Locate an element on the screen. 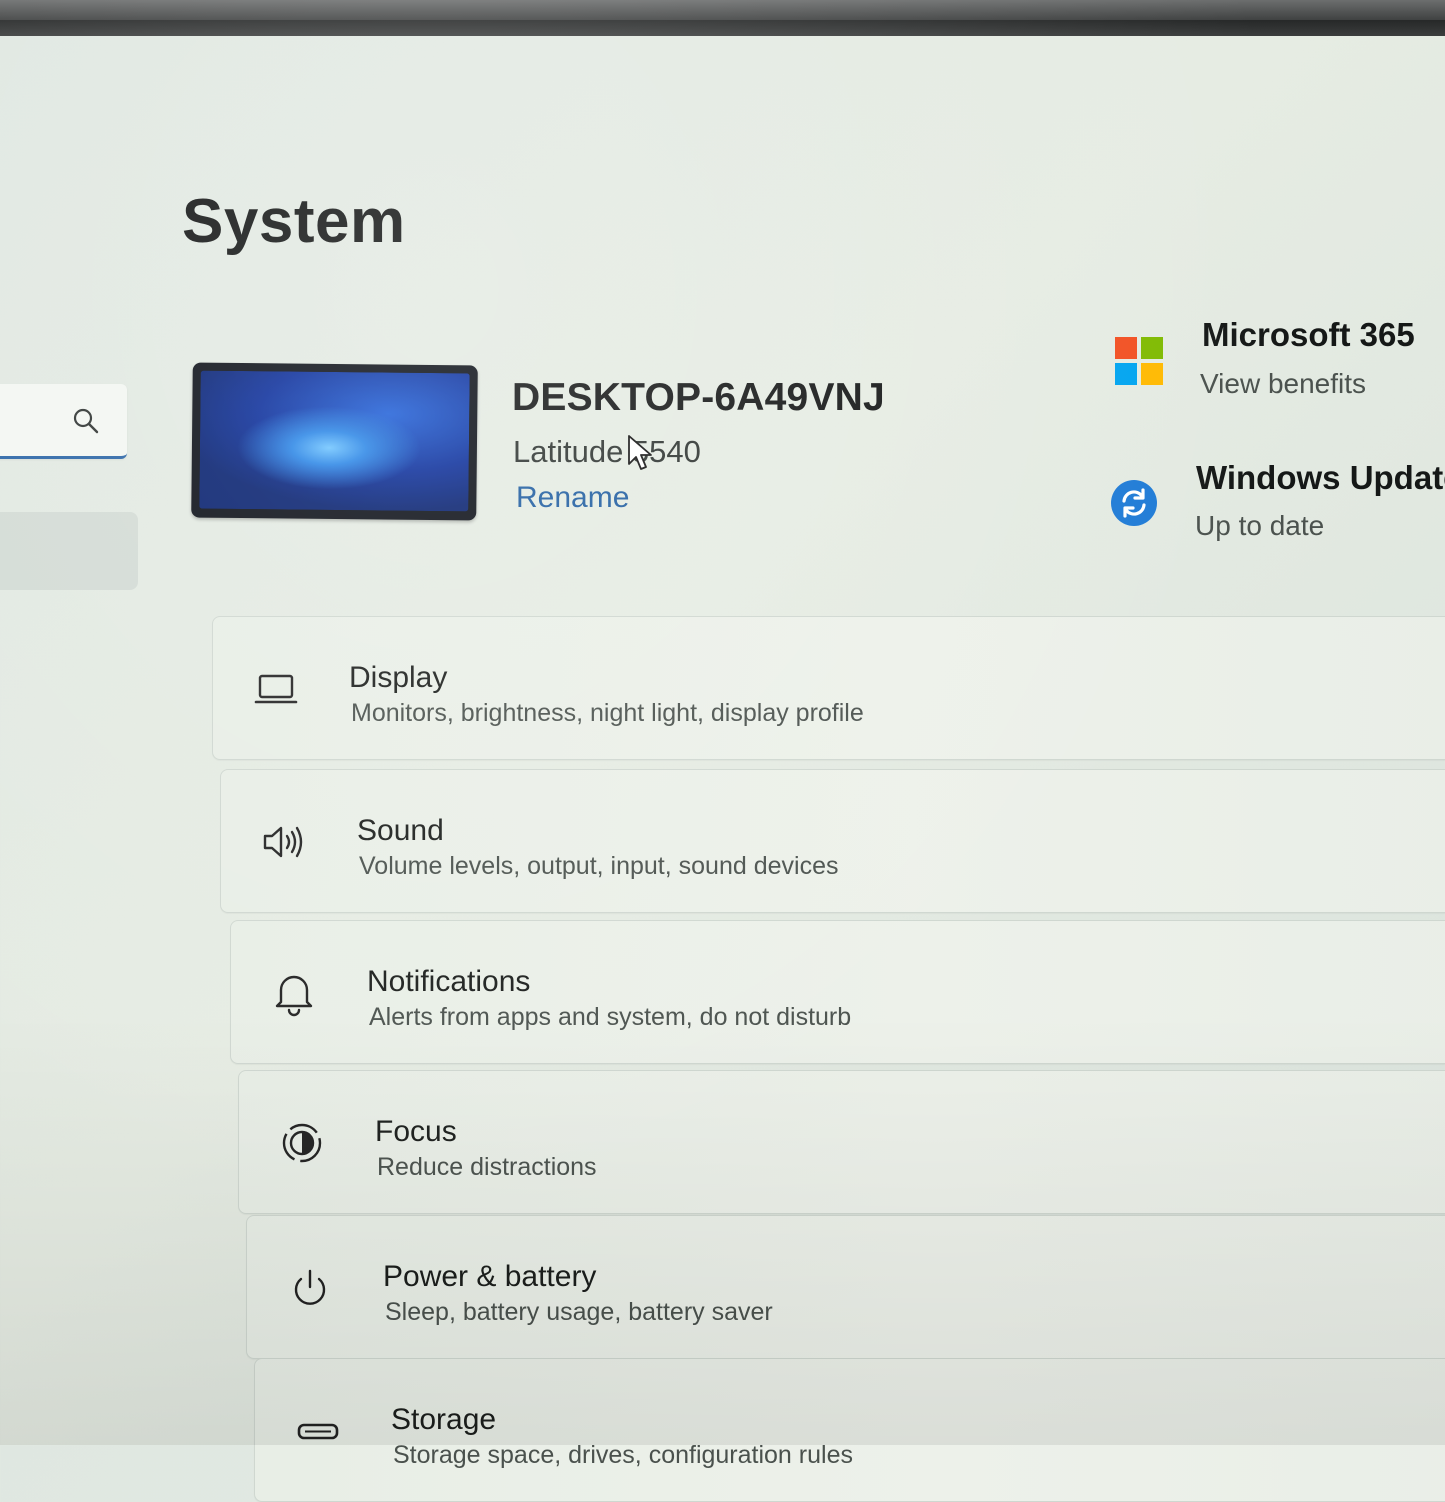 The image size is (1445, 1502). logo-square-blue is located at coordinates (1126, 374).